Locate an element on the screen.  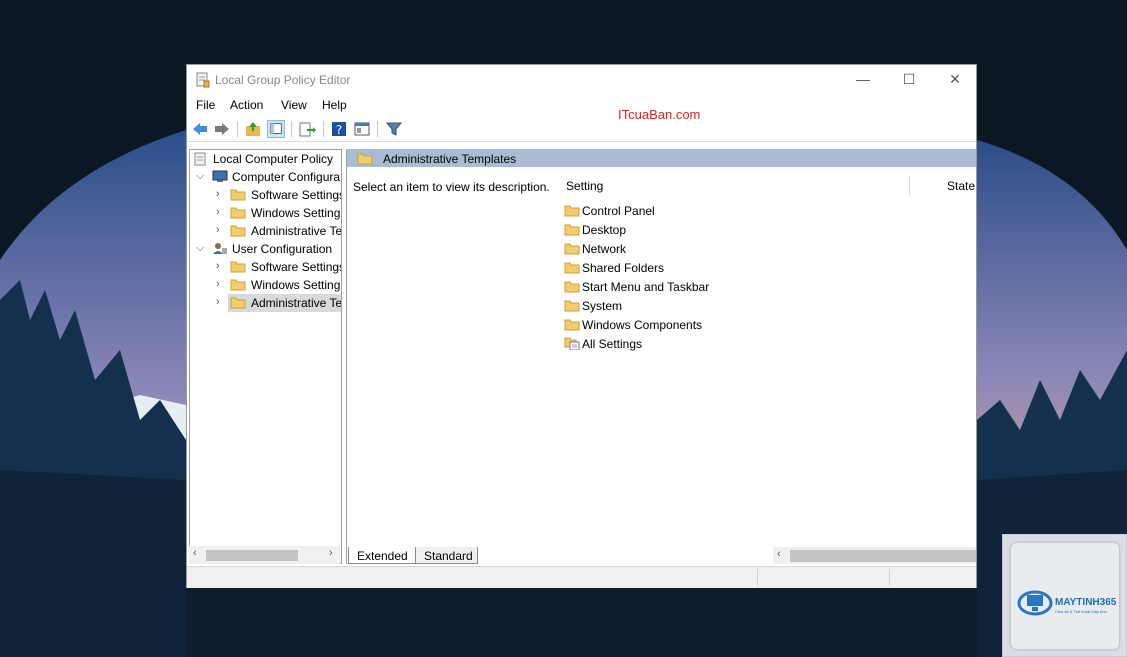
brand-name: MAYTINH365 is located at coordinates (1086, 602).